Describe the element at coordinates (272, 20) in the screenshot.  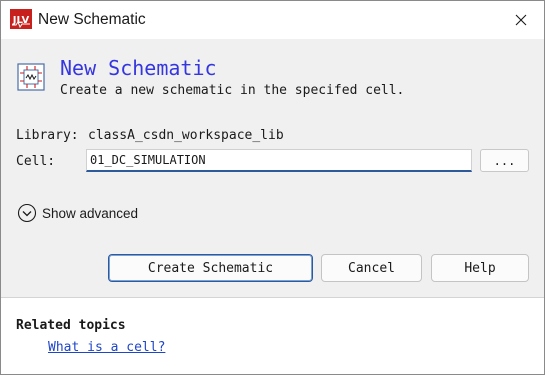
I see `title-bar: JLV New Schematic` at that location.